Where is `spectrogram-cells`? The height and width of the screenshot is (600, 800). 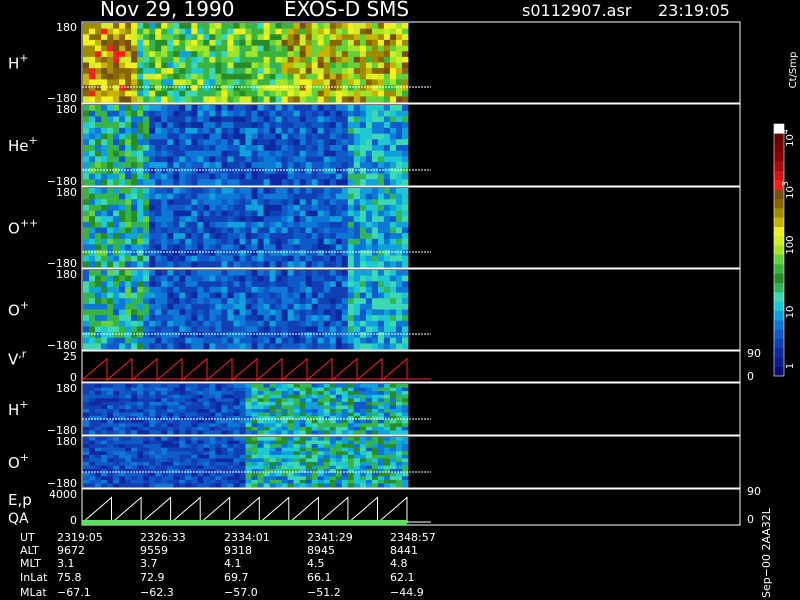 spectrogram-cells is located at coordinates (246, 63).